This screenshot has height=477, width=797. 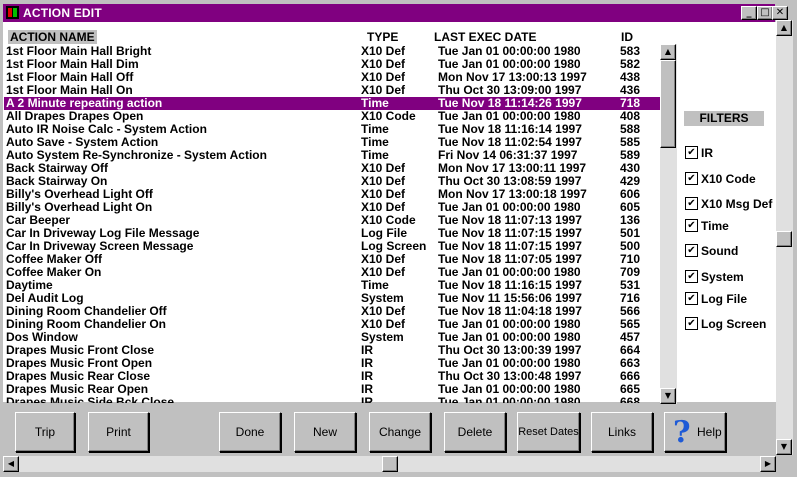 What do you see at coordinates (630, 324) in the screenshot?
I see `action-id-cell: 565` at bounding box center [630, 324].